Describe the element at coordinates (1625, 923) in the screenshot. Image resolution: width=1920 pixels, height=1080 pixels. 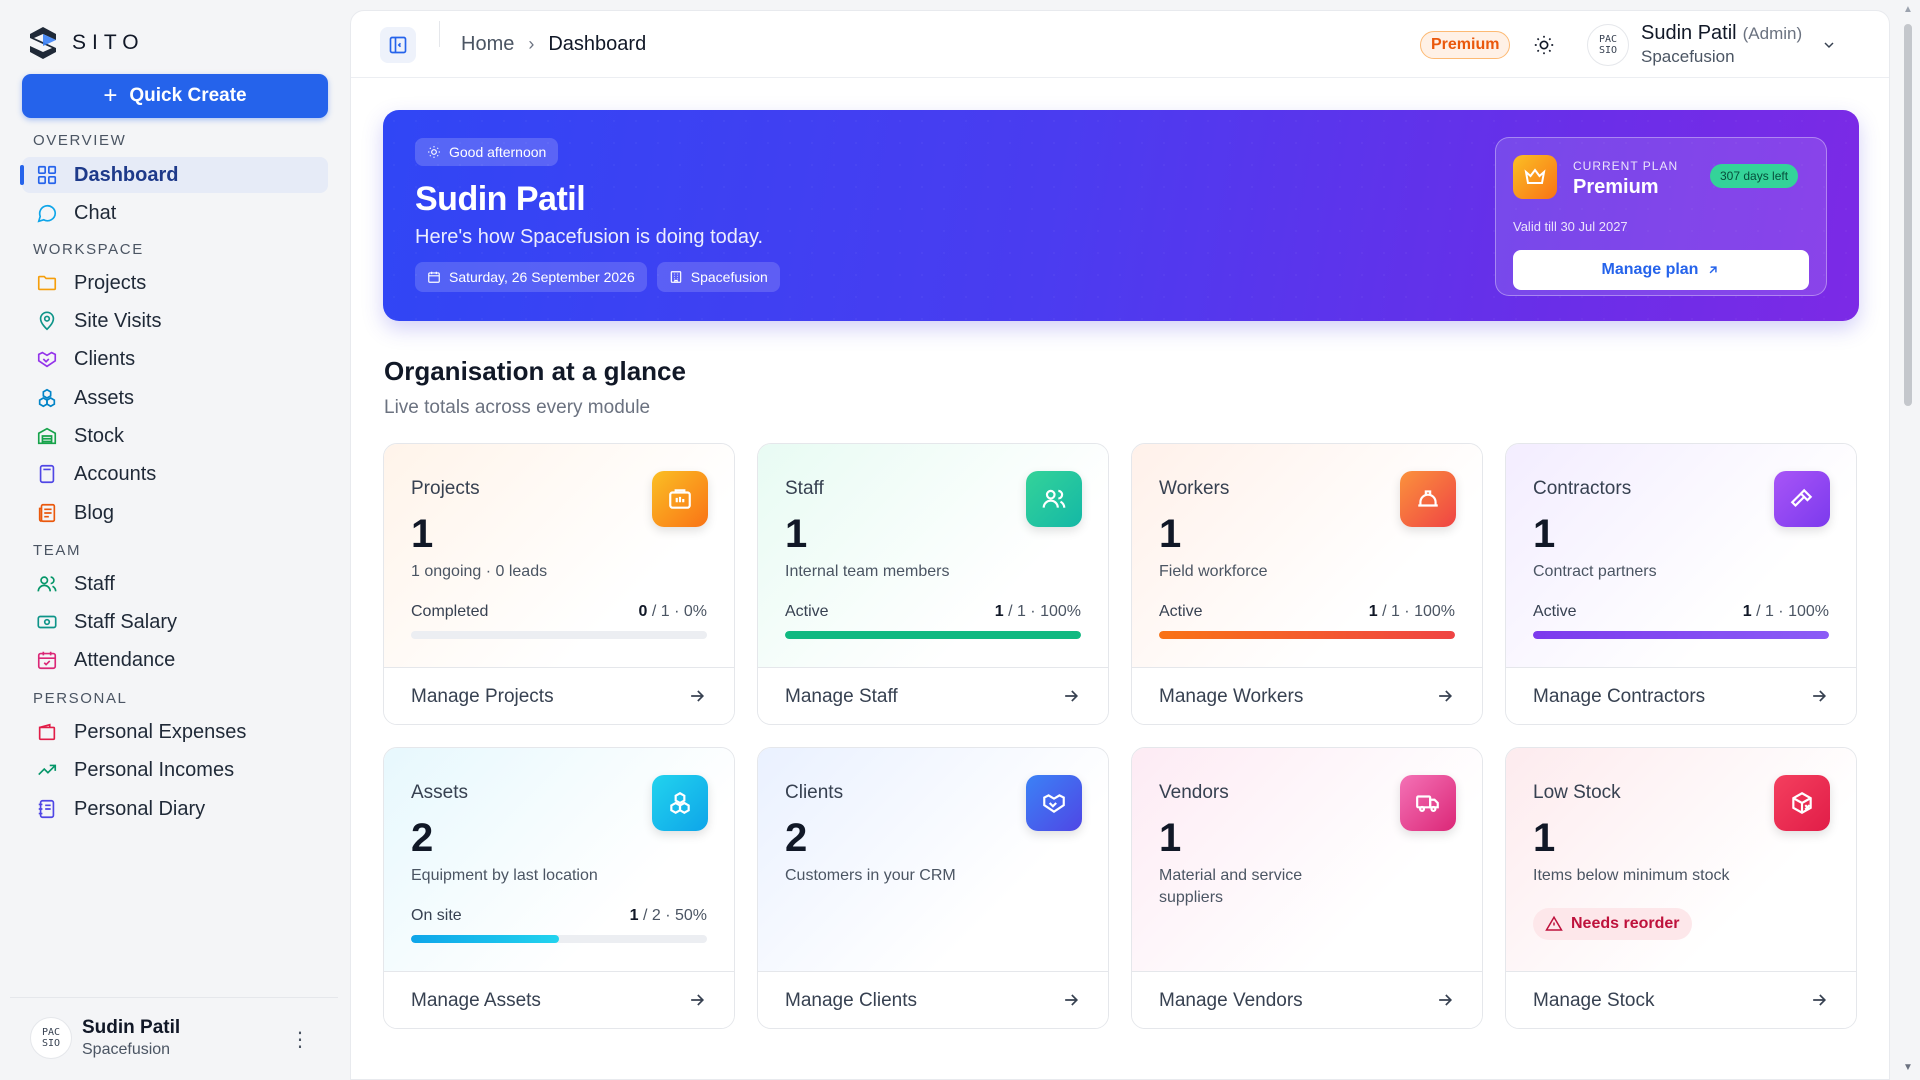
I see `needs-reorder-label: Needs reorder` at that location.